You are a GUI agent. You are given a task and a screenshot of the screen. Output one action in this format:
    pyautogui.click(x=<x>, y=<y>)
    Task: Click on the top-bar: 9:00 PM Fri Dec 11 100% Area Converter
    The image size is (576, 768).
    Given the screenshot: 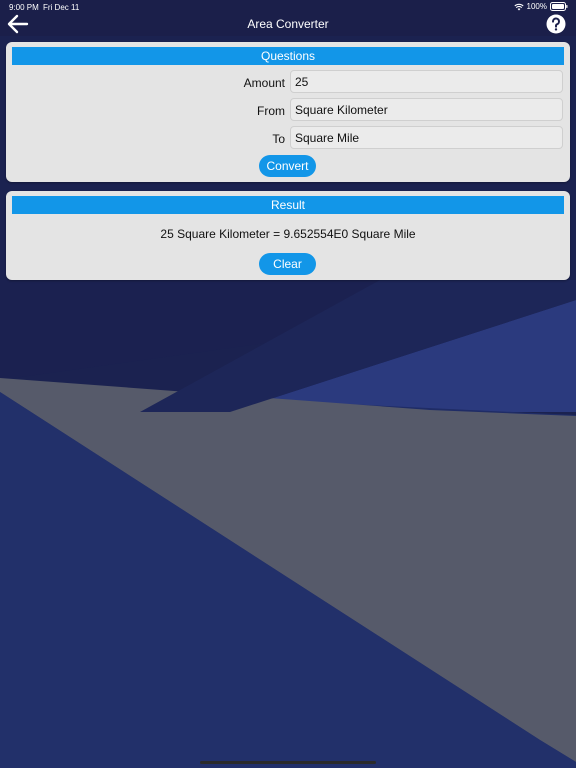 What is the action you would take?
    pyautogui.click(x=288, y=18)
    